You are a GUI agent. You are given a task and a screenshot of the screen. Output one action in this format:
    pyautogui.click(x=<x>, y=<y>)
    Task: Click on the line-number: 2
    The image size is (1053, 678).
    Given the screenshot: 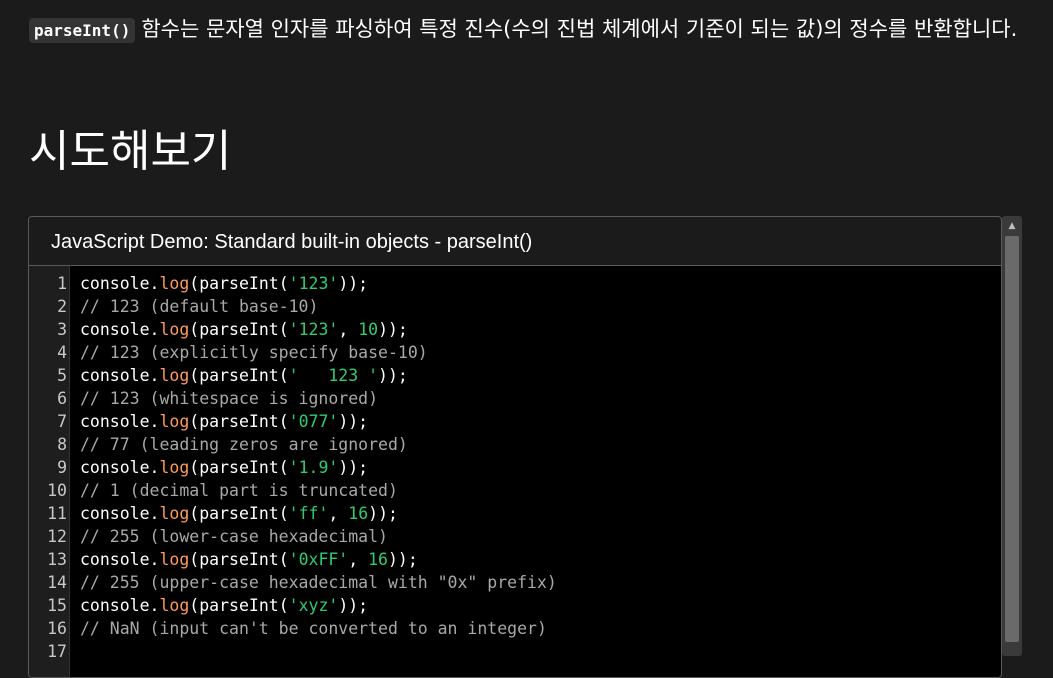 What is the action you would take?
    pyautogui.click(x=62, y=306)
    